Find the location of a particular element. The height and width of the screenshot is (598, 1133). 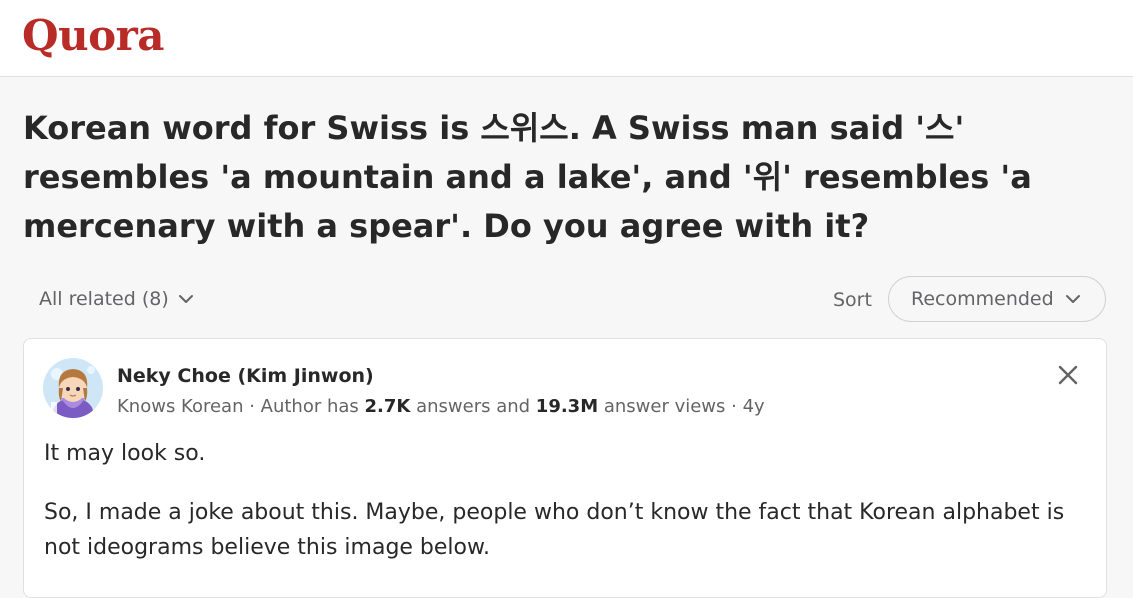

all-related-dropdown: All related (8) is located at coordinates (117, 299).